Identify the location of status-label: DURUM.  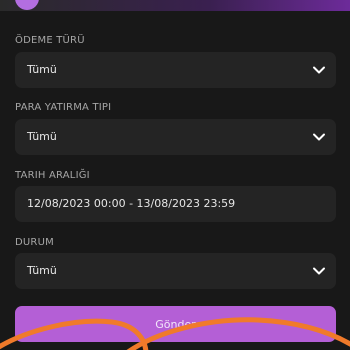
(34, 242).